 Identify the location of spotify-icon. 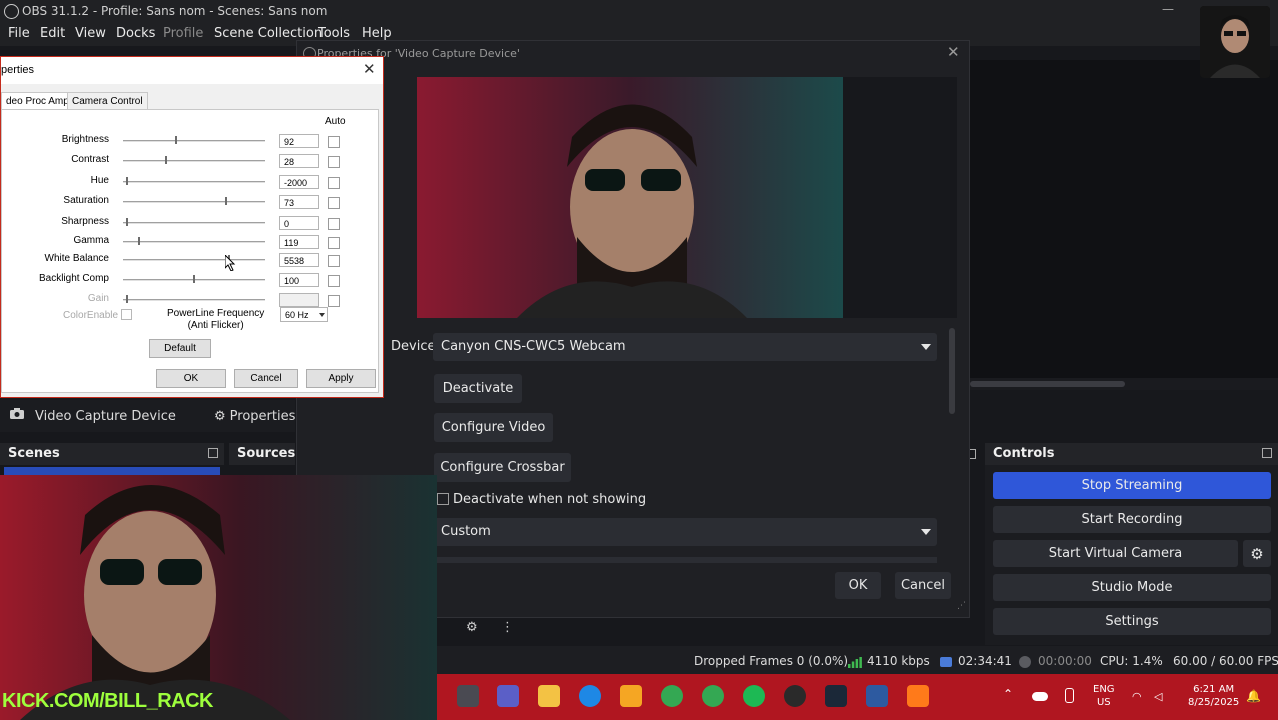
(754, 696).